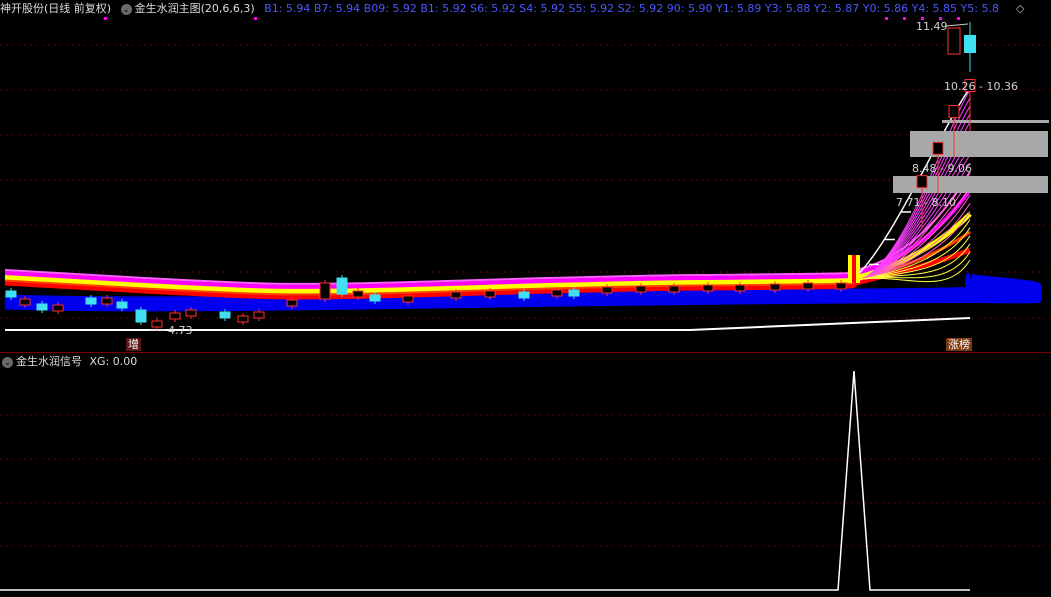  I want to click on zone2-label: 8.48 - 9.06, so click(942, 168).